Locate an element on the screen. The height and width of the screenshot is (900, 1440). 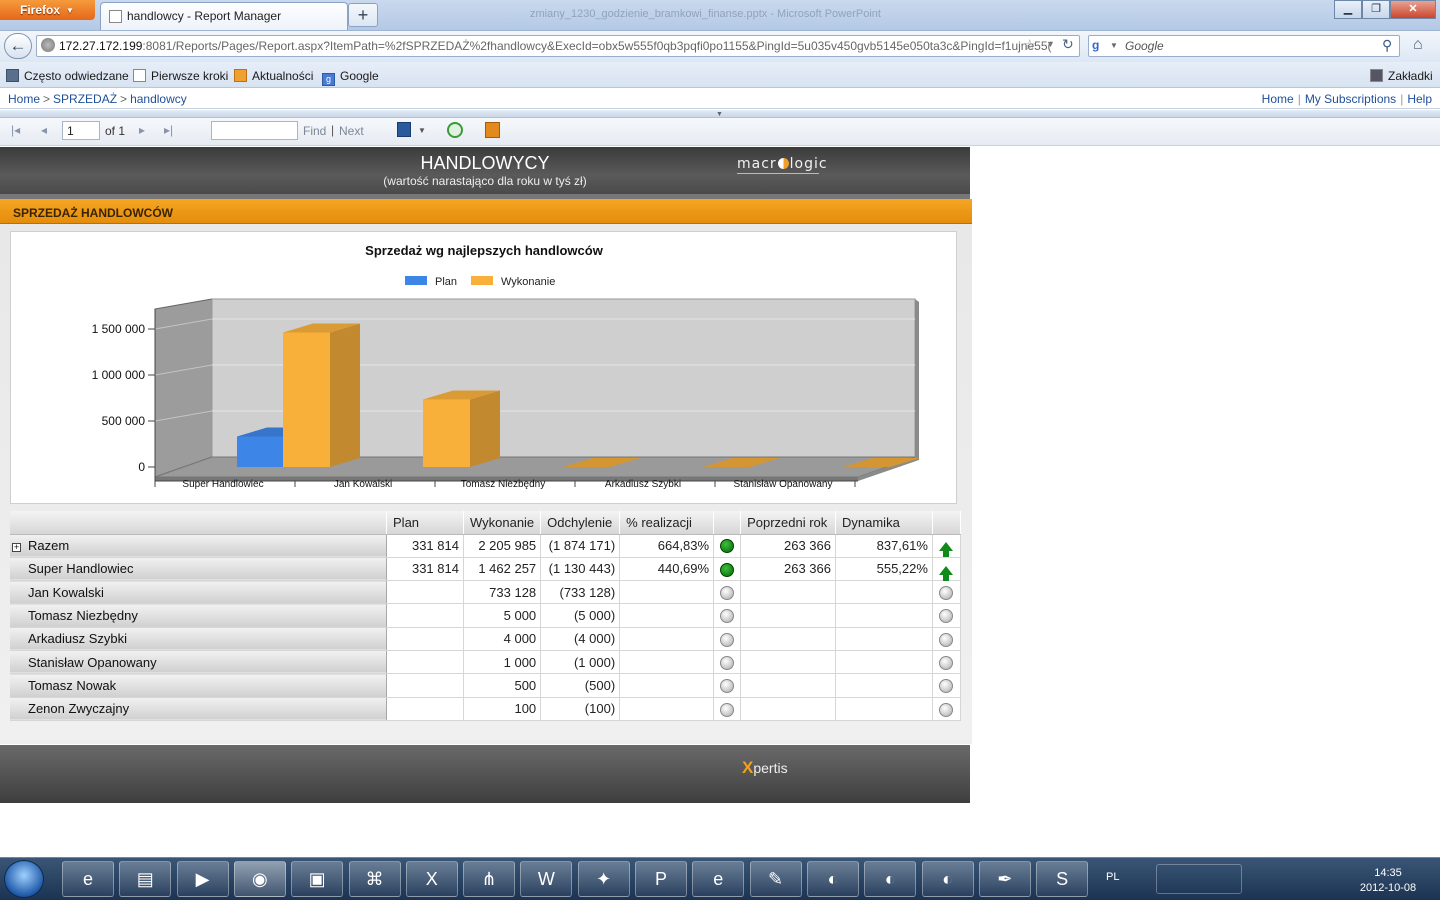
expand-toggle-icon: + is located at coordinates (16, 548).